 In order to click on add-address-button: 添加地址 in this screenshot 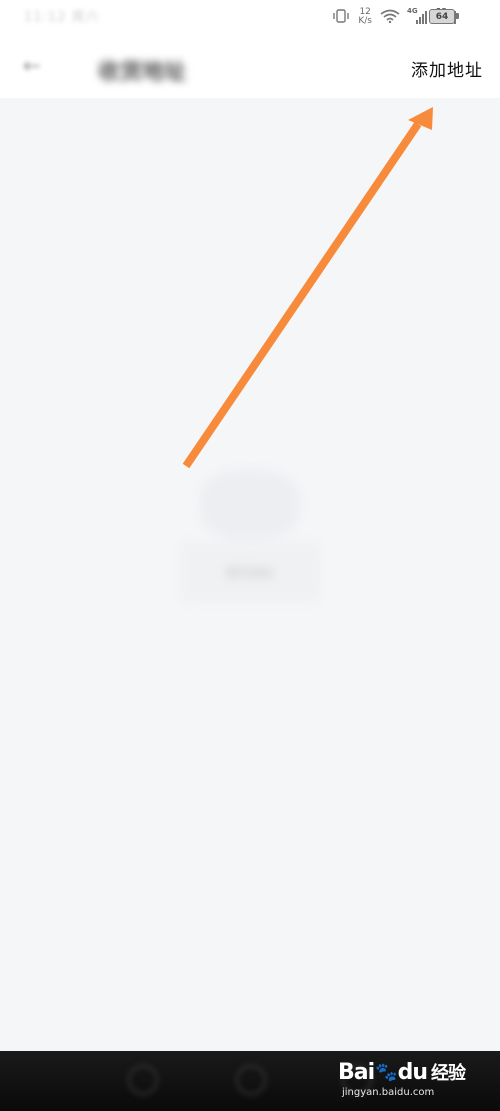, I will do `click(447, 68)`.